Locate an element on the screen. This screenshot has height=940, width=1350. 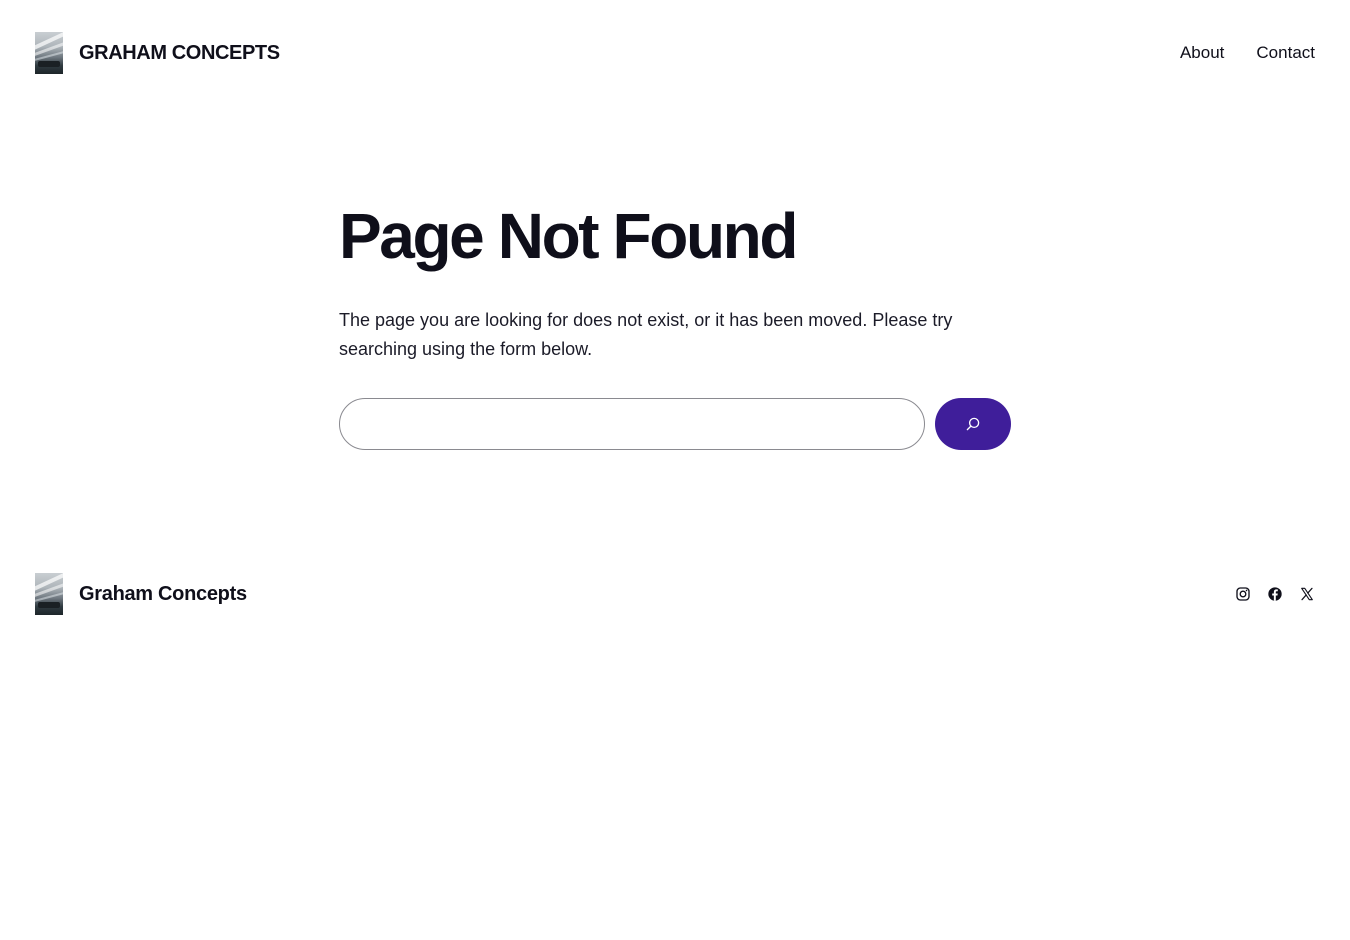
brand: GRAHAM CONCEPTS is located at coordinates (157, 53).